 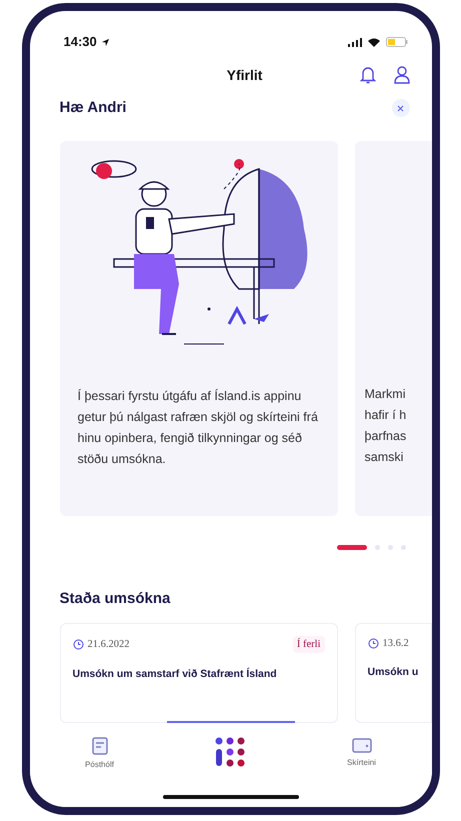 I want to click on location-arrow-icon, so click(x=105, y=42).